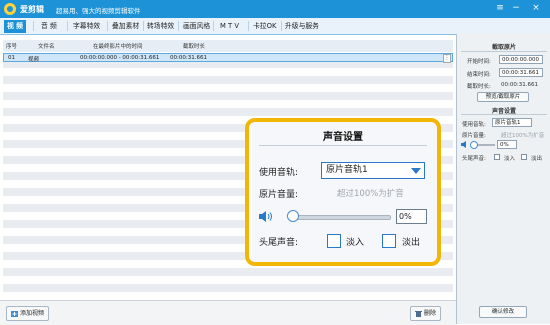  Describe the element at coordinates (32, 9) in the screenshot. I see `app-name: 爱剪辑` at that location.